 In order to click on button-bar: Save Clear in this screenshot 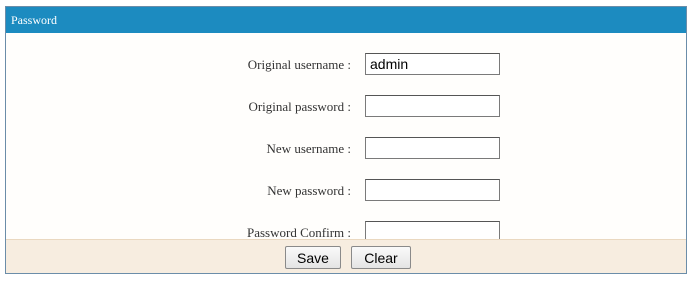, I will do `click(346, 256)`.